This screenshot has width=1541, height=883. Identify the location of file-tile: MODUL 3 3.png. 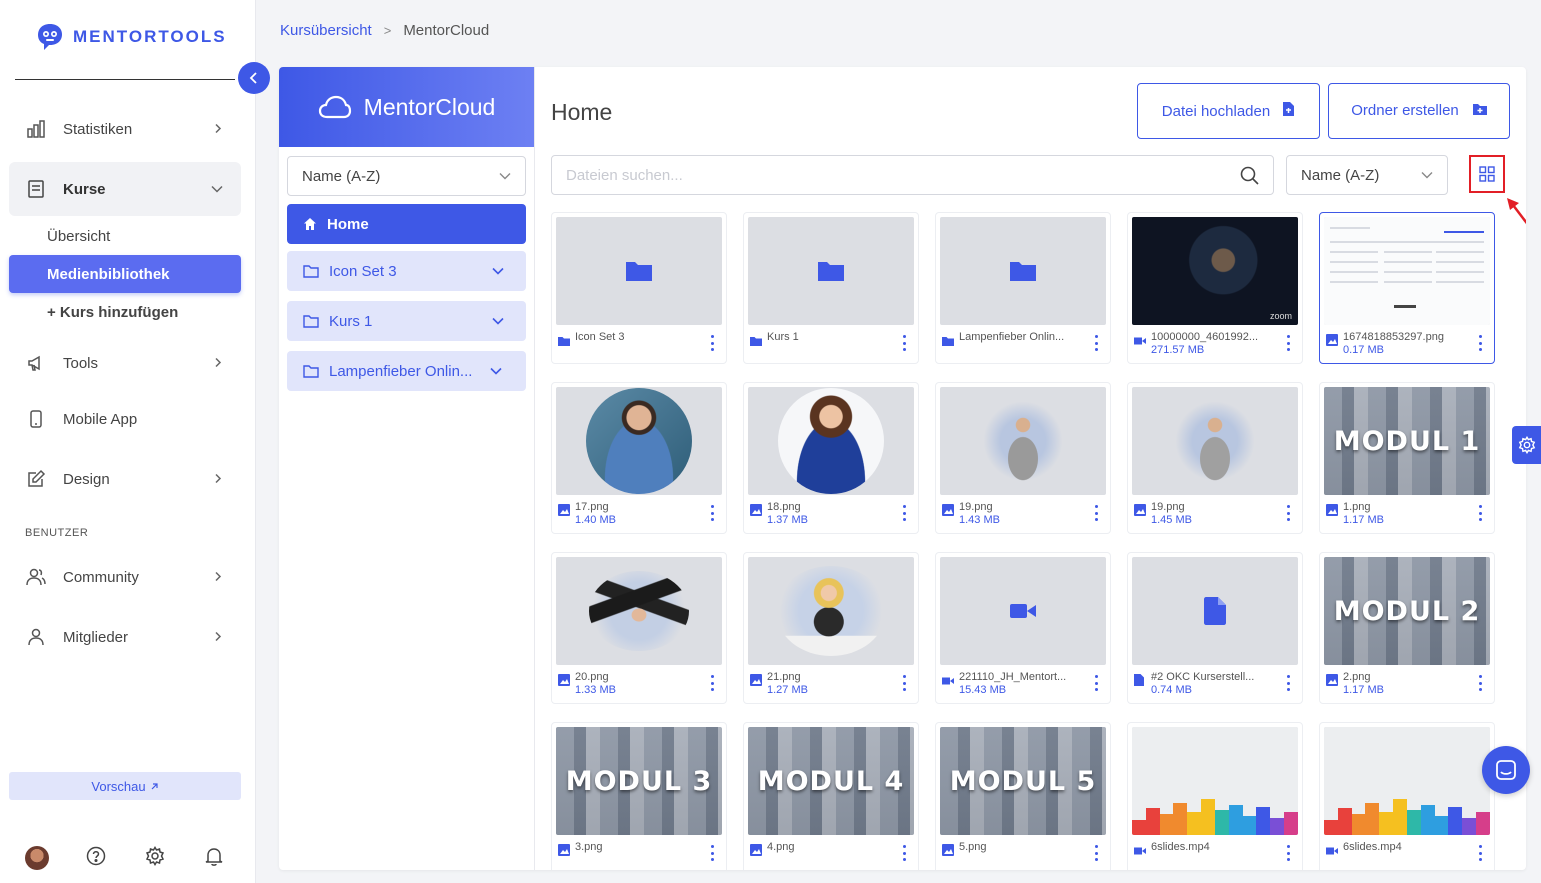
(639, 796).